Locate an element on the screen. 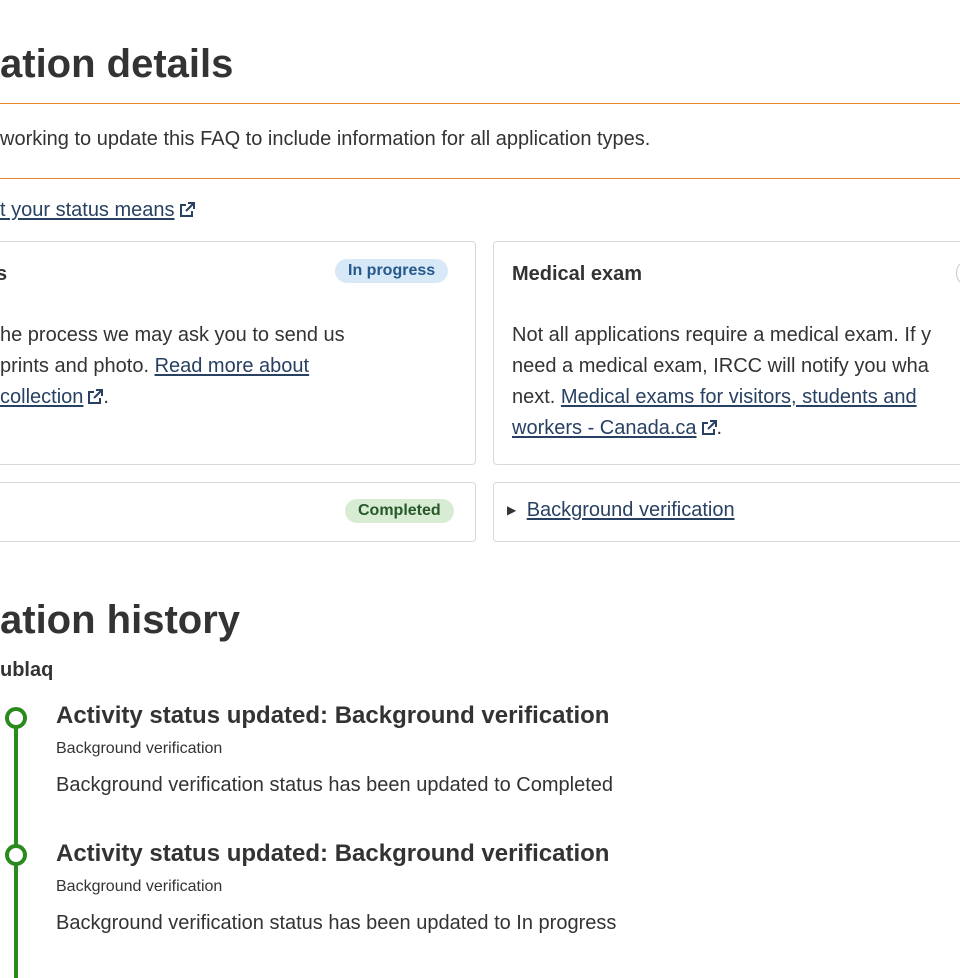  read-more-biometrics-link: Read more about is located at coordinates (232, 366).